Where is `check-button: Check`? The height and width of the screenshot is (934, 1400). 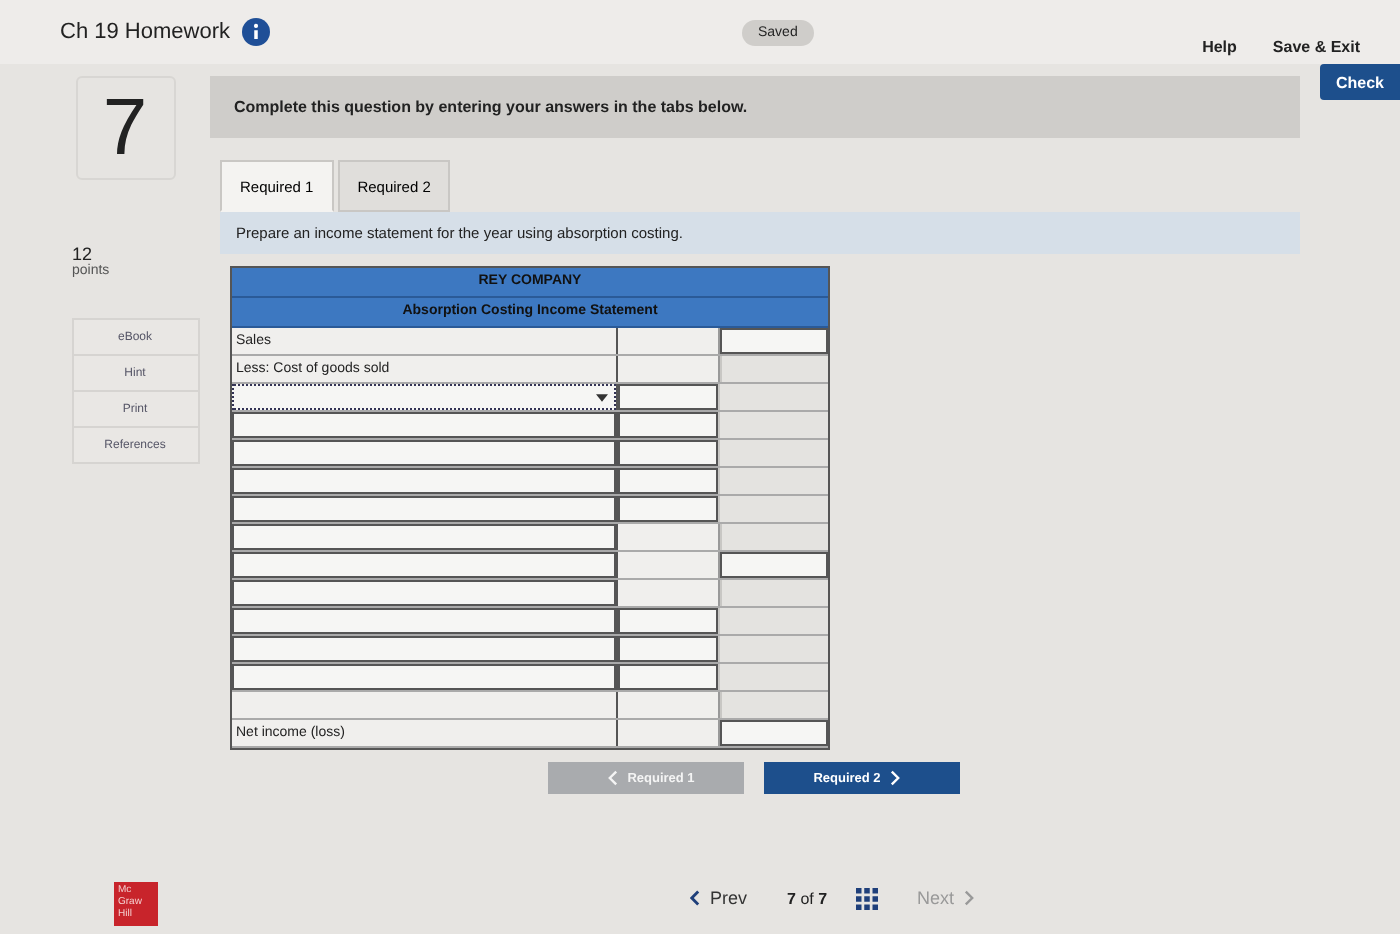 check-button: Check is located at coordinates (1359, 82).